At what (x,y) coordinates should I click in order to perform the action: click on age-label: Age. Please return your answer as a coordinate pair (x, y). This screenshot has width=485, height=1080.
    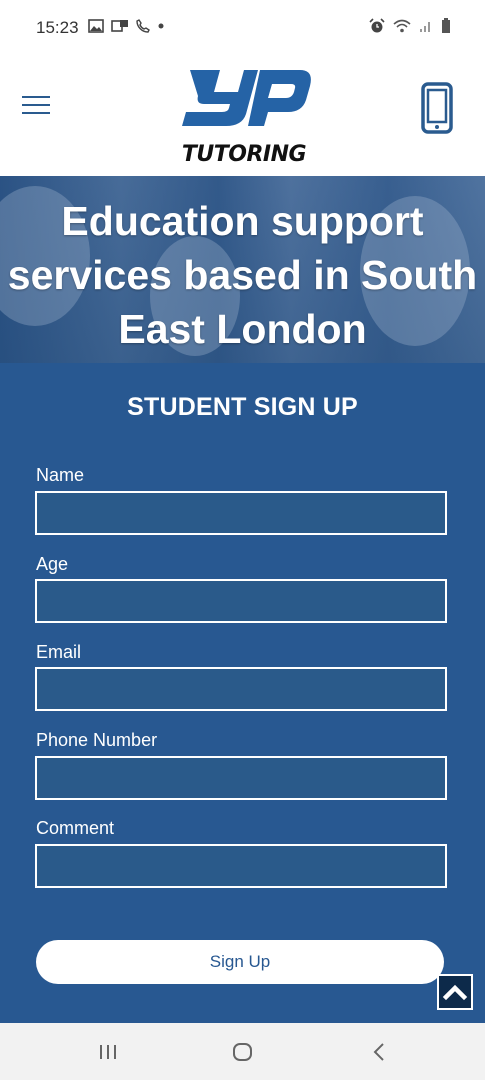
    Looking at the image, I should click on (52, 564).